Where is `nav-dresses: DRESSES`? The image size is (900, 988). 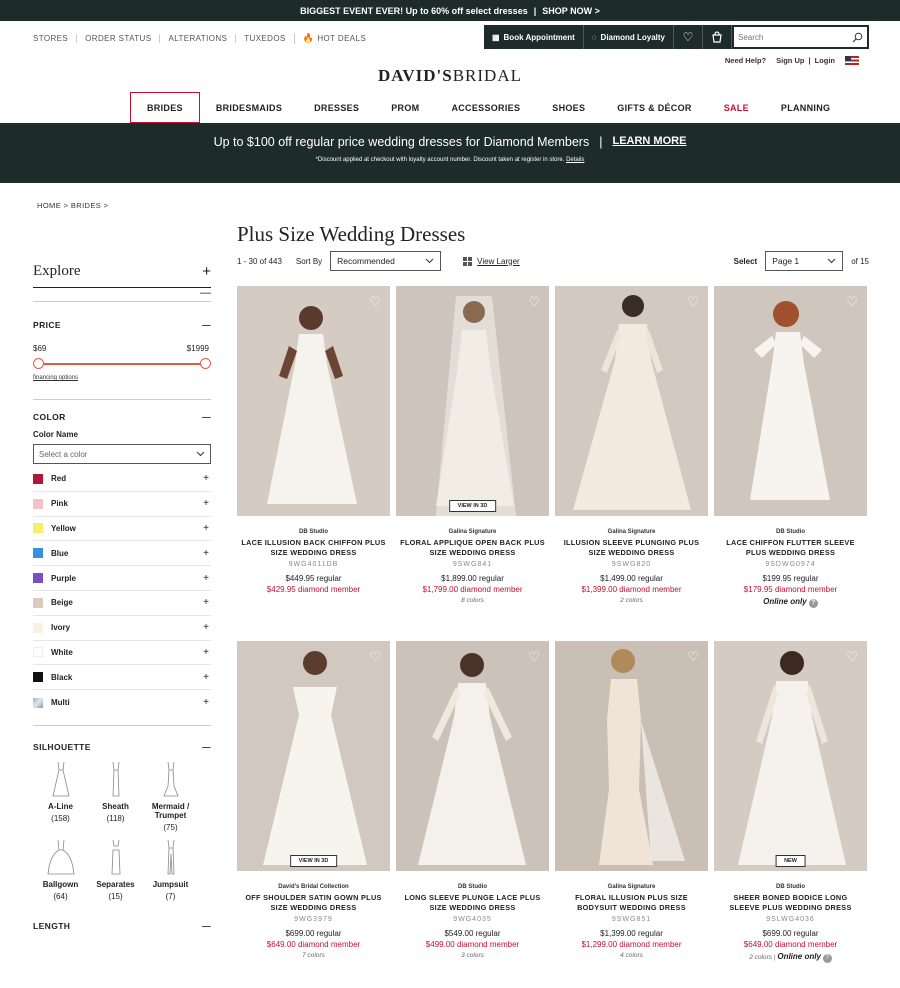
nav-dresses: DRESSES is located at coordinates (336, 107).